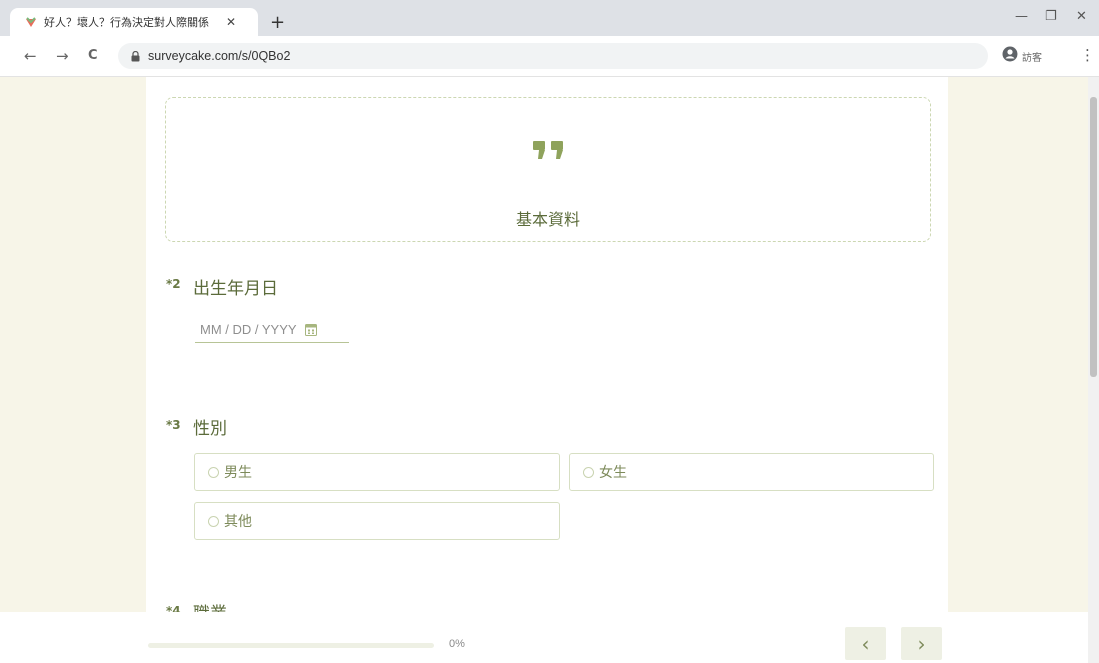 This screenshot has width=1099, height=663. Describe the element at coordinates (1032, 58) in the screenshot. I see `profile-label: 訪客` at that location.